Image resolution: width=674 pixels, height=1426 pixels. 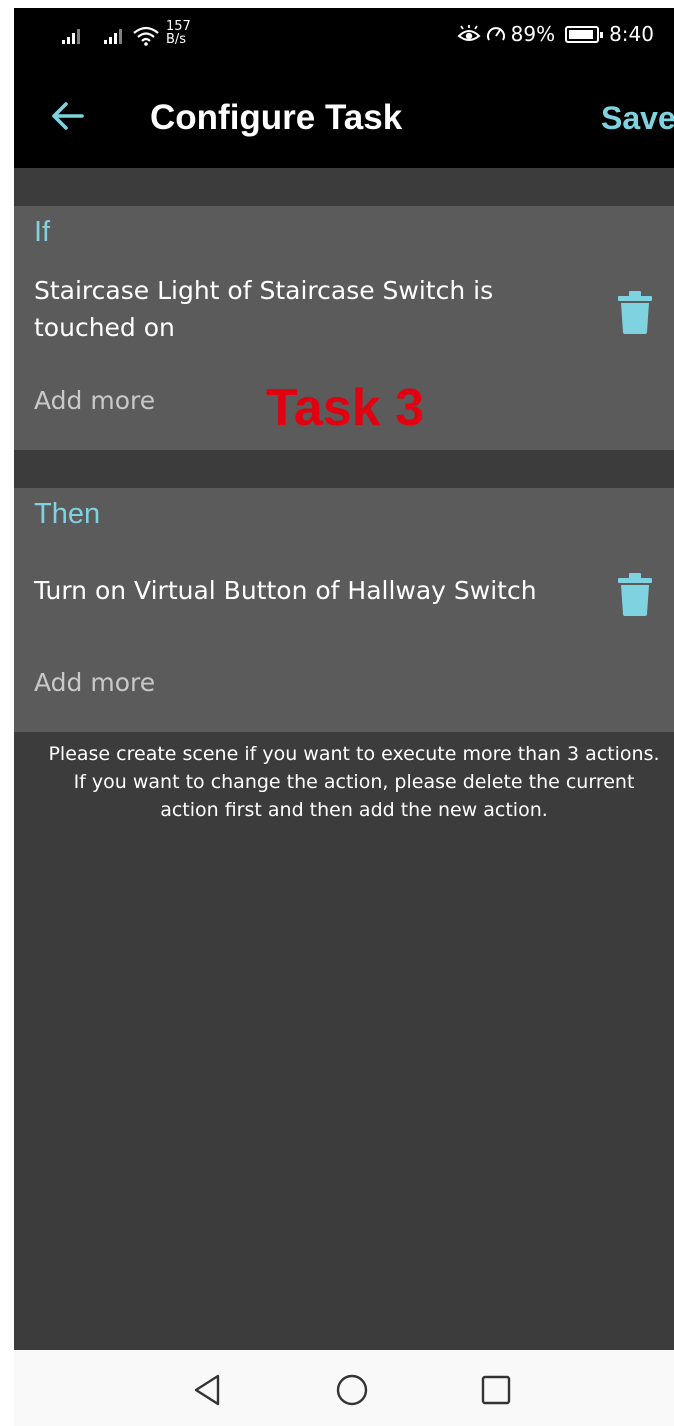 I want to click on speed-icon, so click(x=495, y=34).